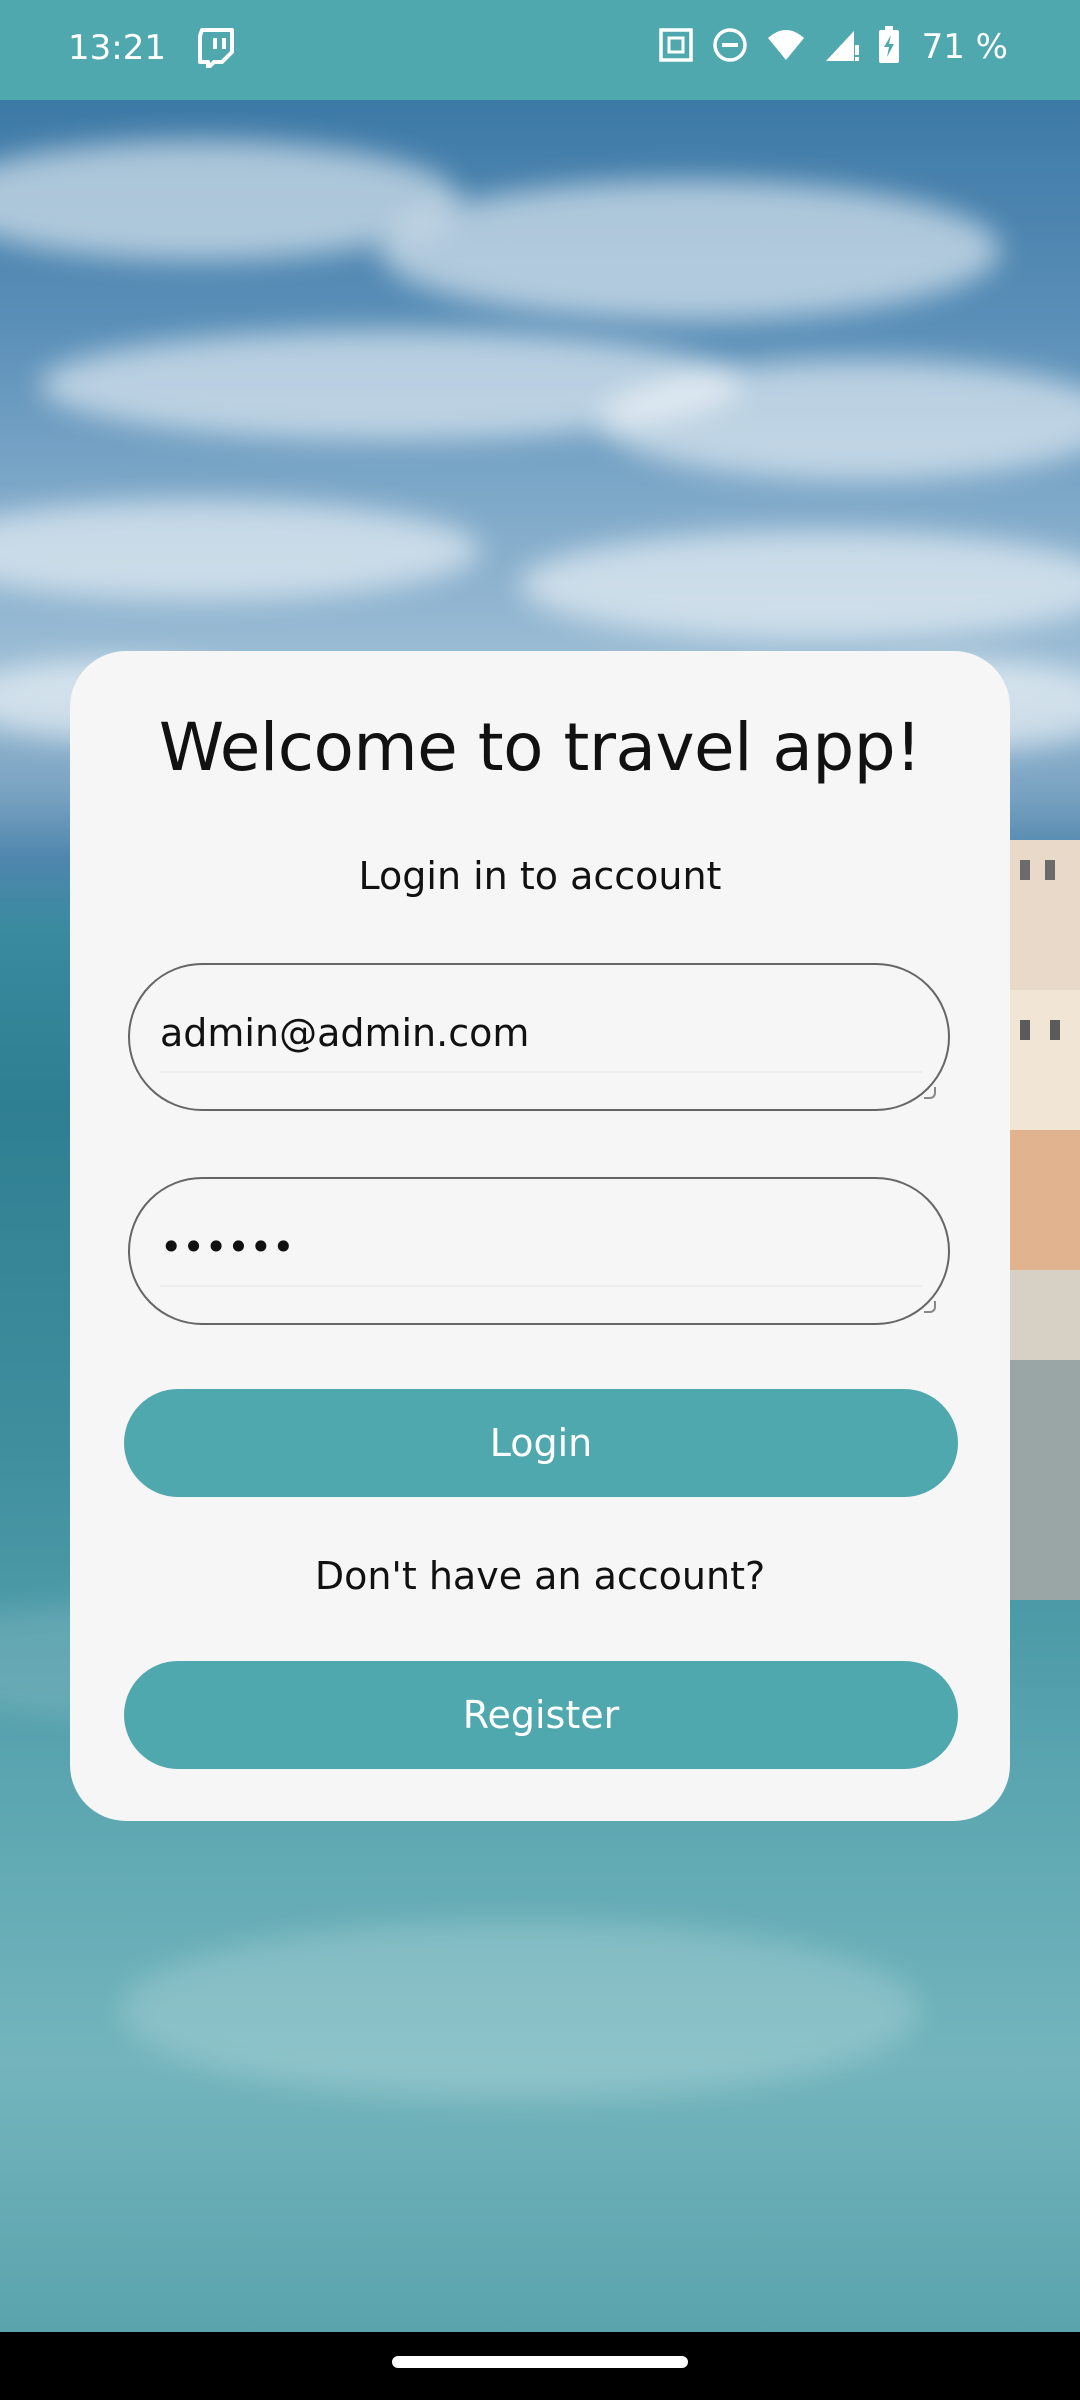 The image size is (1080, 2400). What do you see at coordinates (530, 1033) in the screenshot?
I see `email-input` at bounding box center [530, 1033].